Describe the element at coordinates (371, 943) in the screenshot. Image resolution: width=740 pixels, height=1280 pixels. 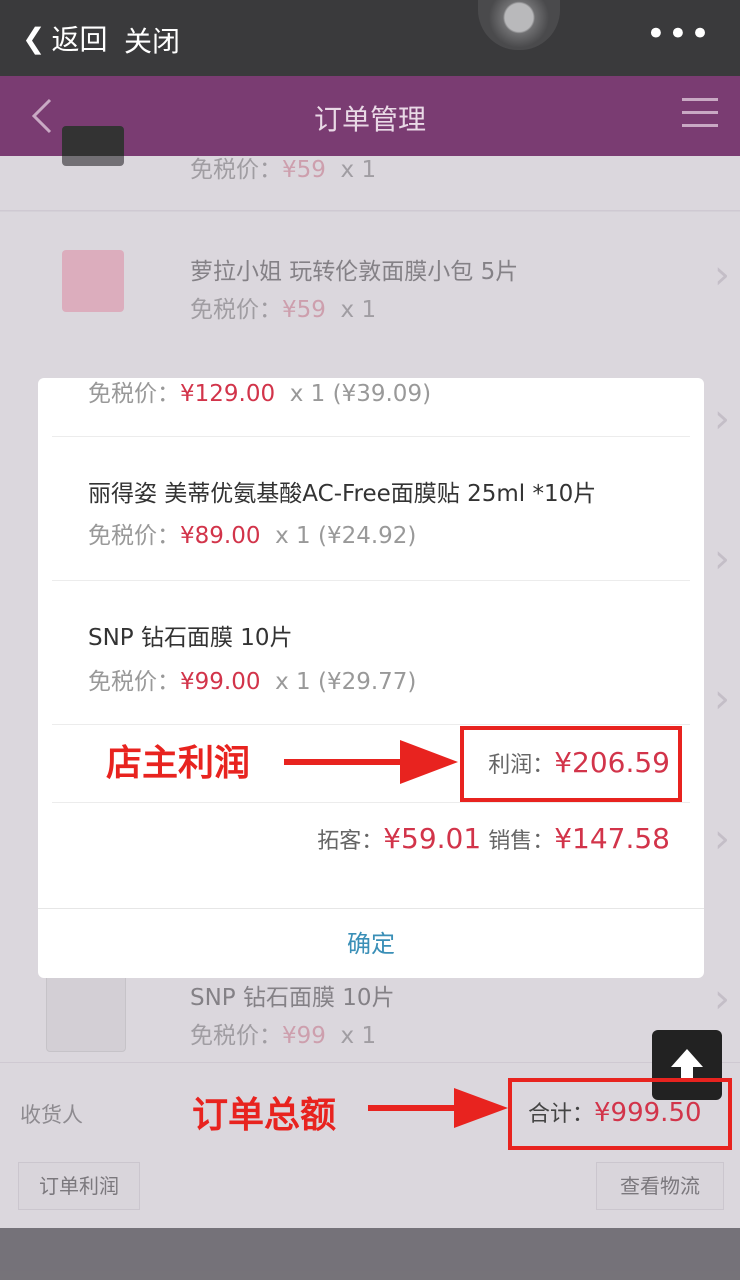
I see `confirm-button: 确定` at that location.